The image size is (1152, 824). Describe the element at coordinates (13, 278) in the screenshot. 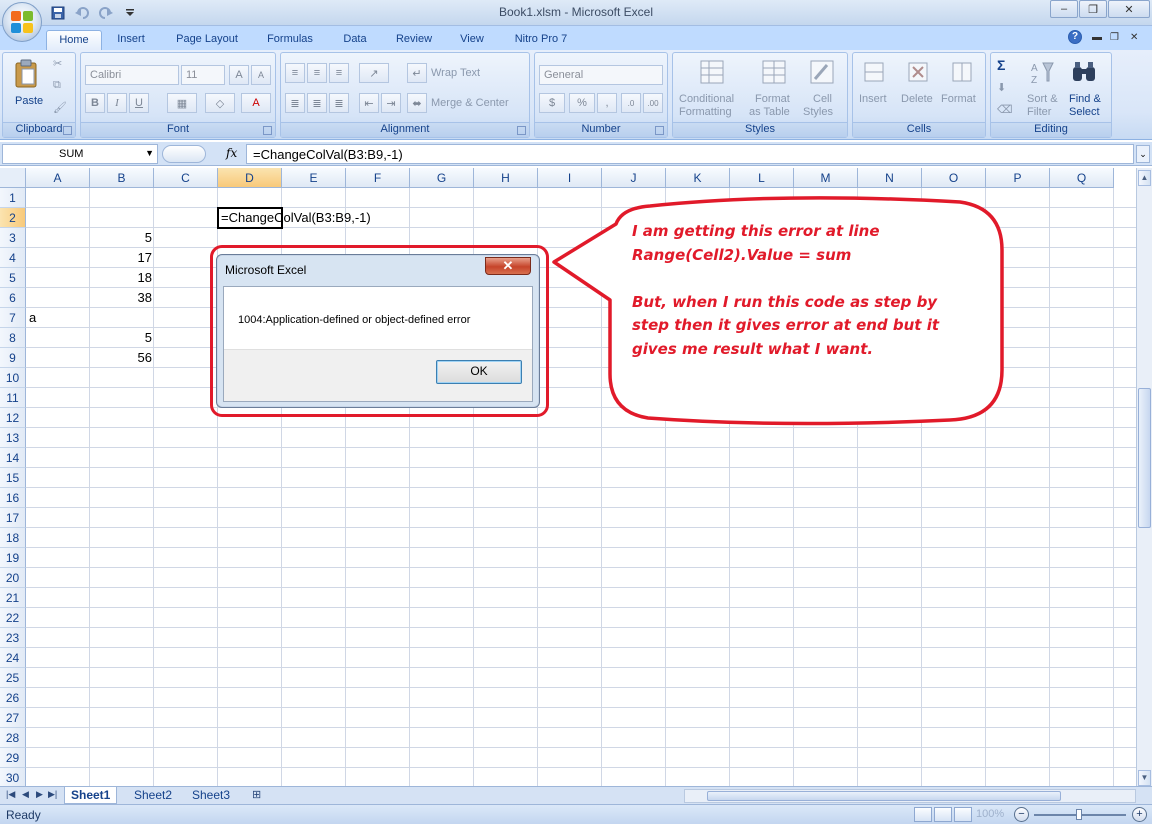

I see `row-header-5: 5` at that location.